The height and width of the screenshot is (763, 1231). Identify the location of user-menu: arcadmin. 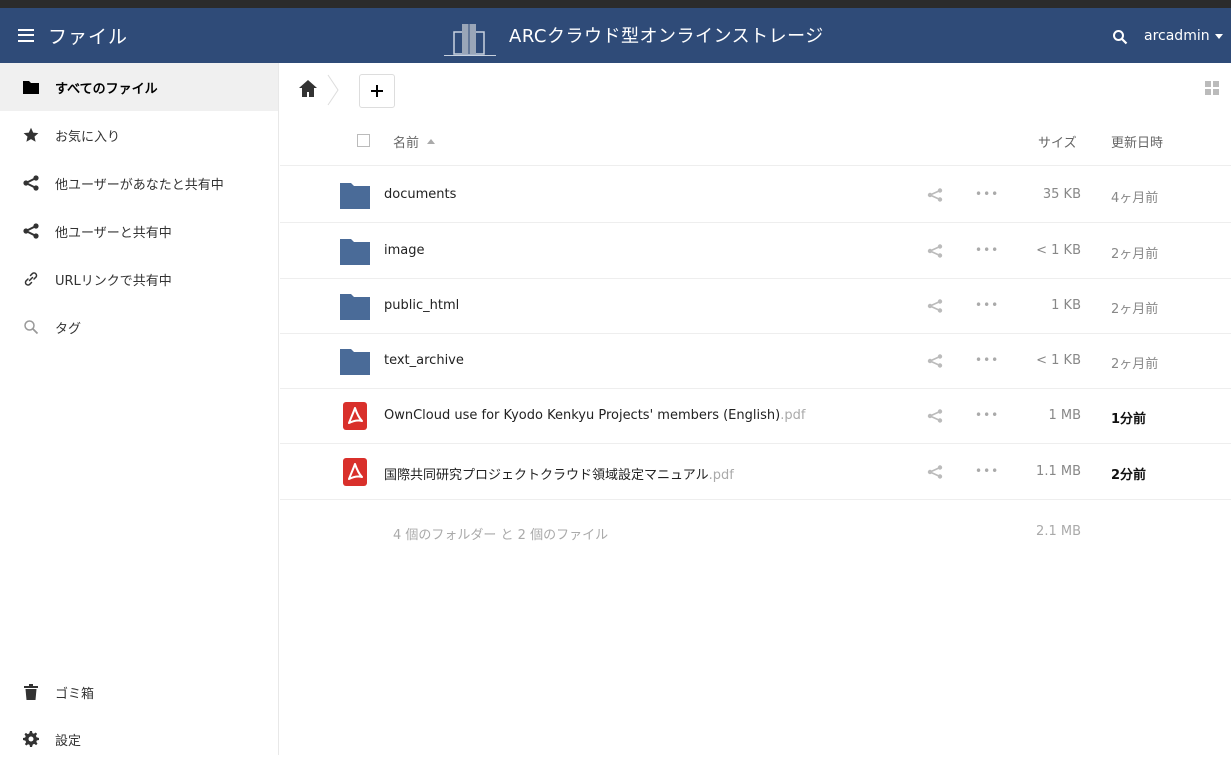
(1183, 36).